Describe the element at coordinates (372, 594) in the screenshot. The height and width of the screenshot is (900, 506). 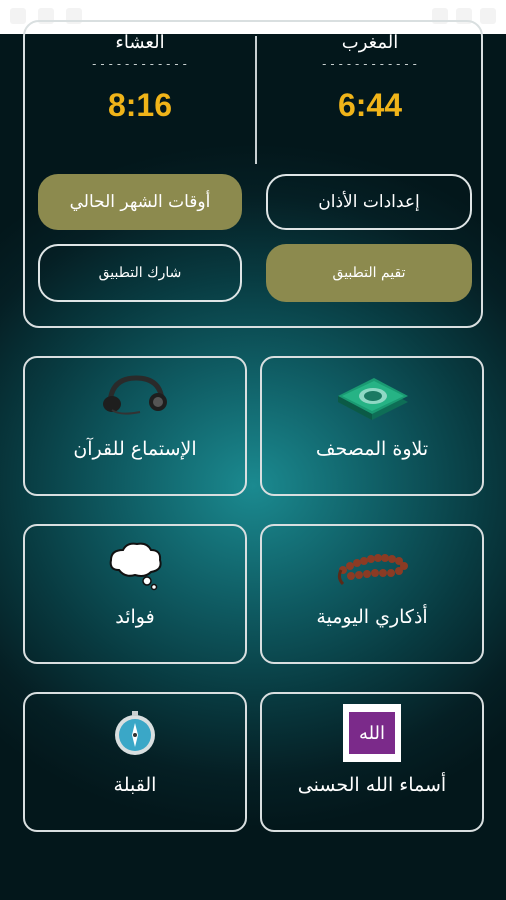
I see `tile-daily-adhkar: أذكاري اليومية` at that location.